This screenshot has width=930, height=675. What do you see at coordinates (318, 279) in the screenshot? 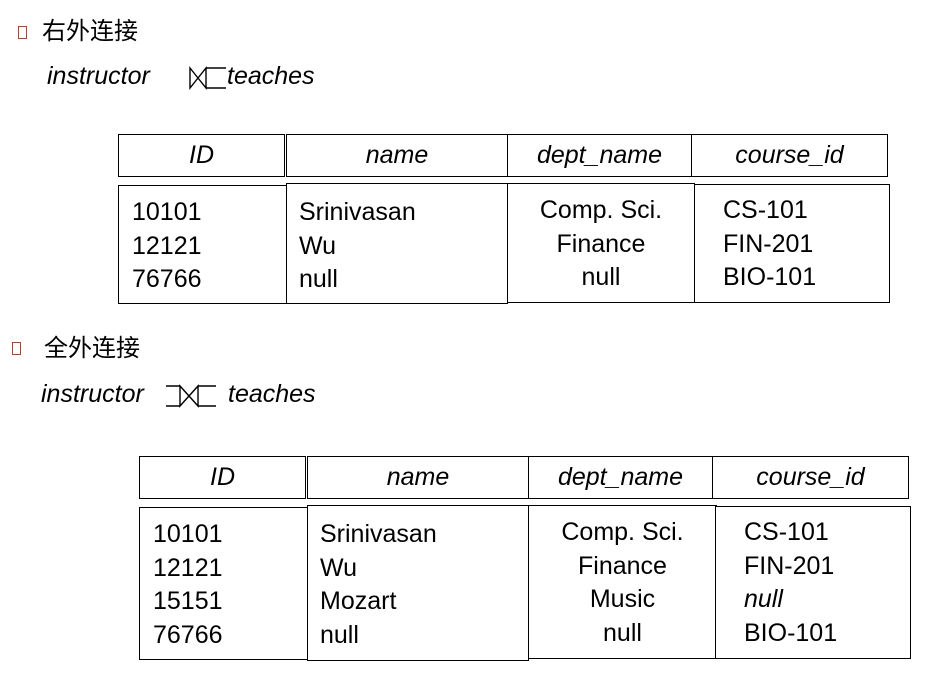
I see `section1-name-cell: null` at bounding box center [318, 279].